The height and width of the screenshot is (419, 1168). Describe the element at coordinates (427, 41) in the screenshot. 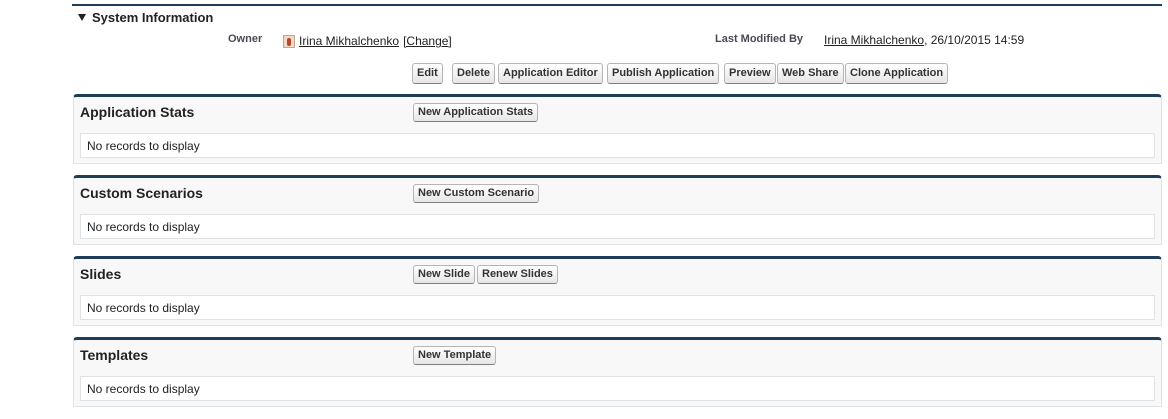

I see `change-owner-link: [Change]` at that location.